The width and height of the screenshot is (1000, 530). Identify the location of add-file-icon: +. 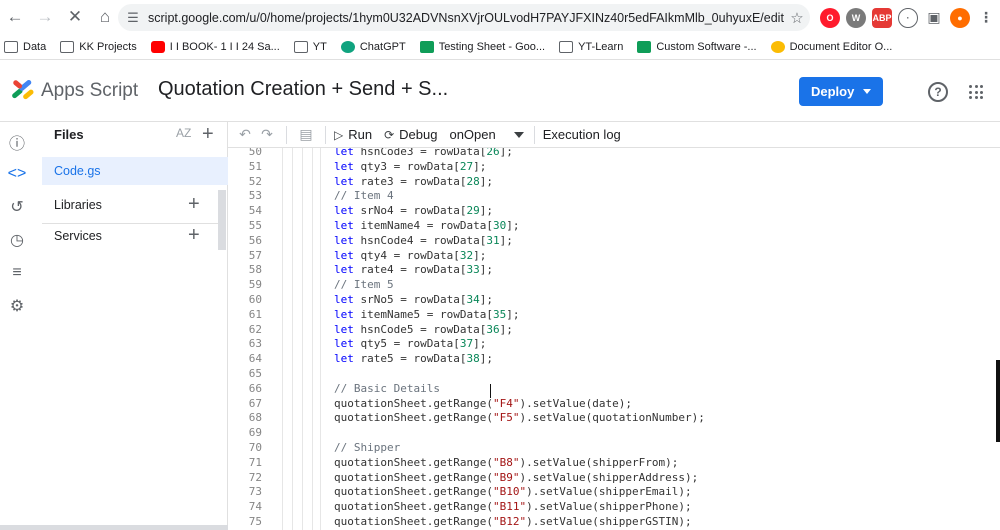
(208, 134).